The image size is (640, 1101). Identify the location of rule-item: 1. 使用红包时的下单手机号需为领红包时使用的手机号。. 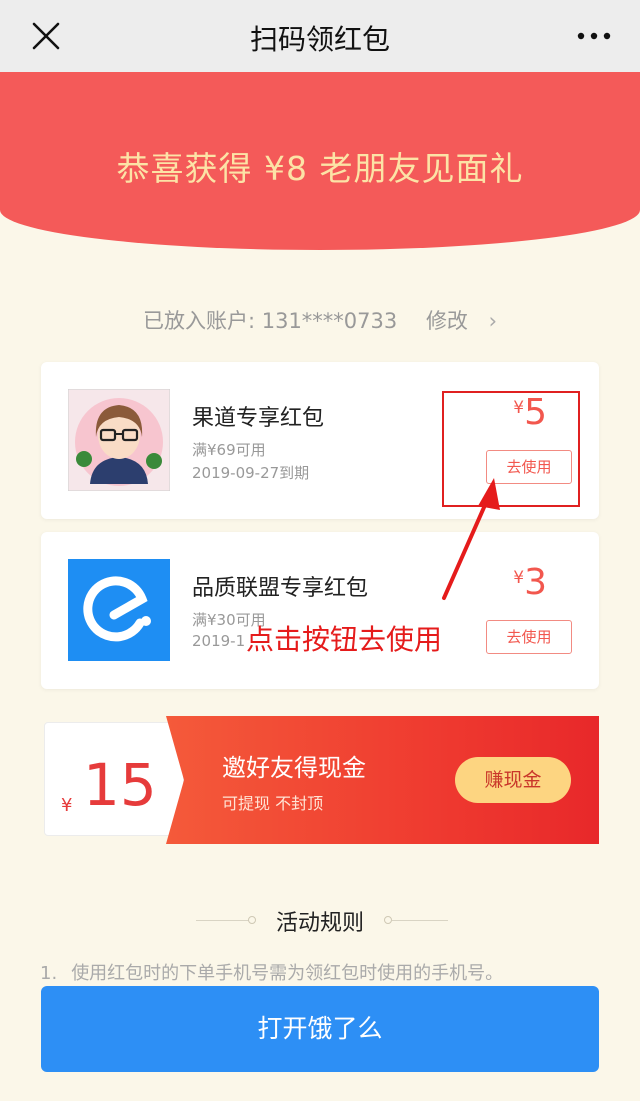
(271, 972).